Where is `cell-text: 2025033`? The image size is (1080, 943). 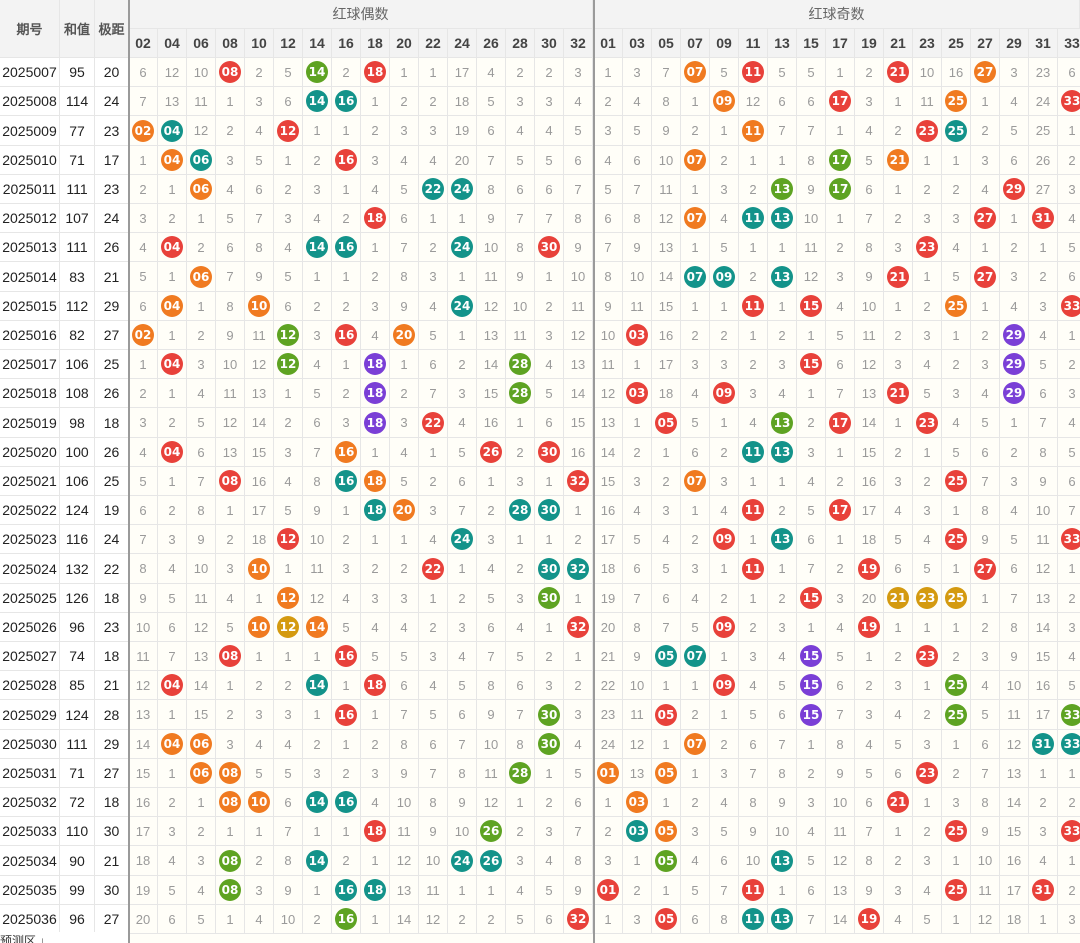
cell-text: 2025033 is located at coordinates (29, 831).